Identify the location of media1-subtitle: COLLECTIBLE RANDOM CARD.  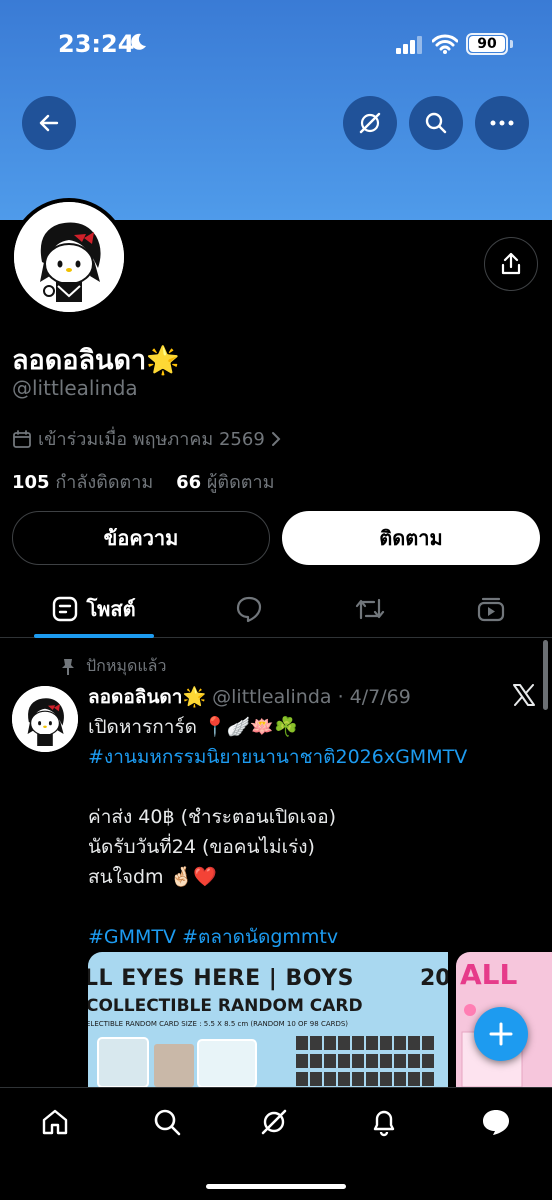
(225, 1006).